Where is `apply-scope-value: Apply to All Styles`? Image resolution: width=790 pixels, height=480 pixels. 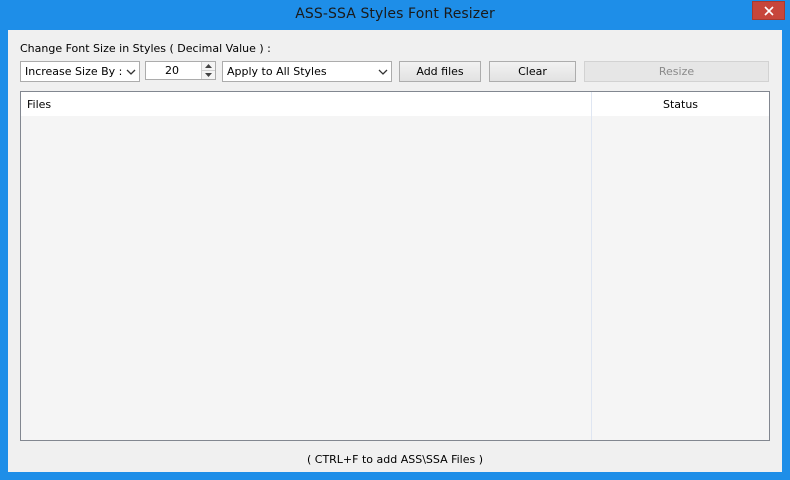
apply-scope-value: Apply to All Styles is located at coordinates (277, 71).